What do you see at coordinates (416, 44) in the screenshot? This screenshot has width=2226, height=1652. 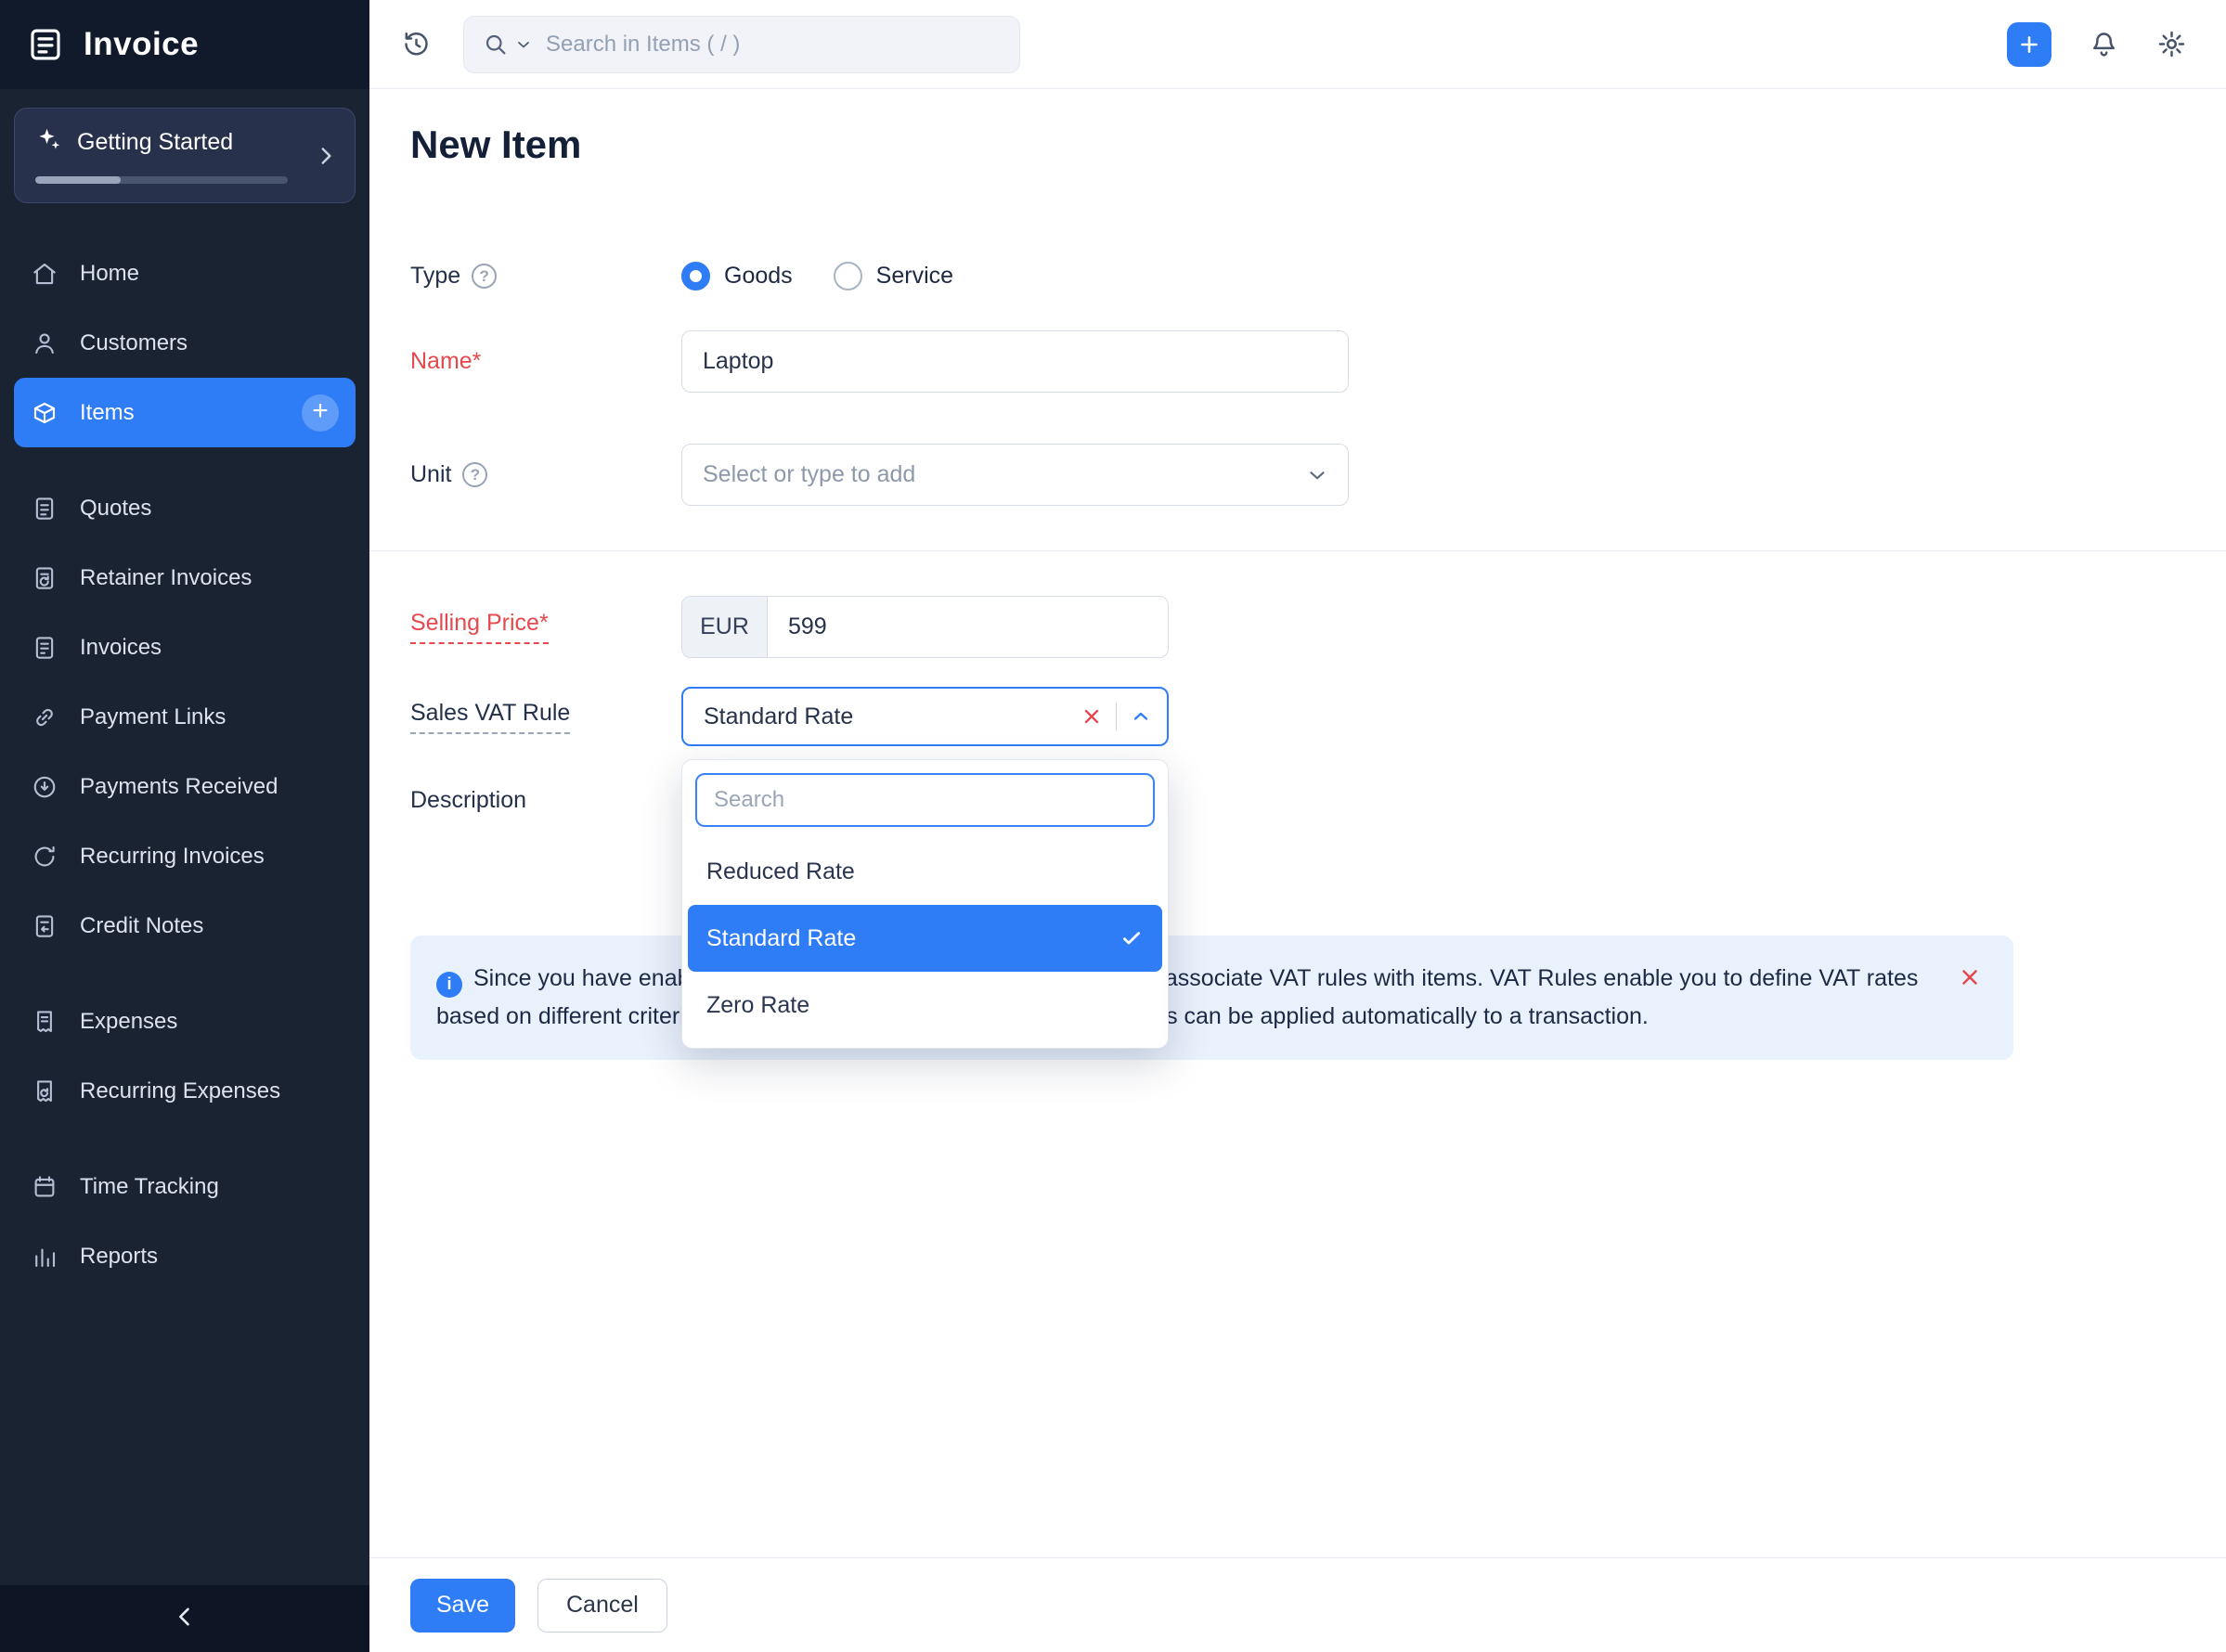 I see `recent-history-icon` at bounding box center [416, 44].